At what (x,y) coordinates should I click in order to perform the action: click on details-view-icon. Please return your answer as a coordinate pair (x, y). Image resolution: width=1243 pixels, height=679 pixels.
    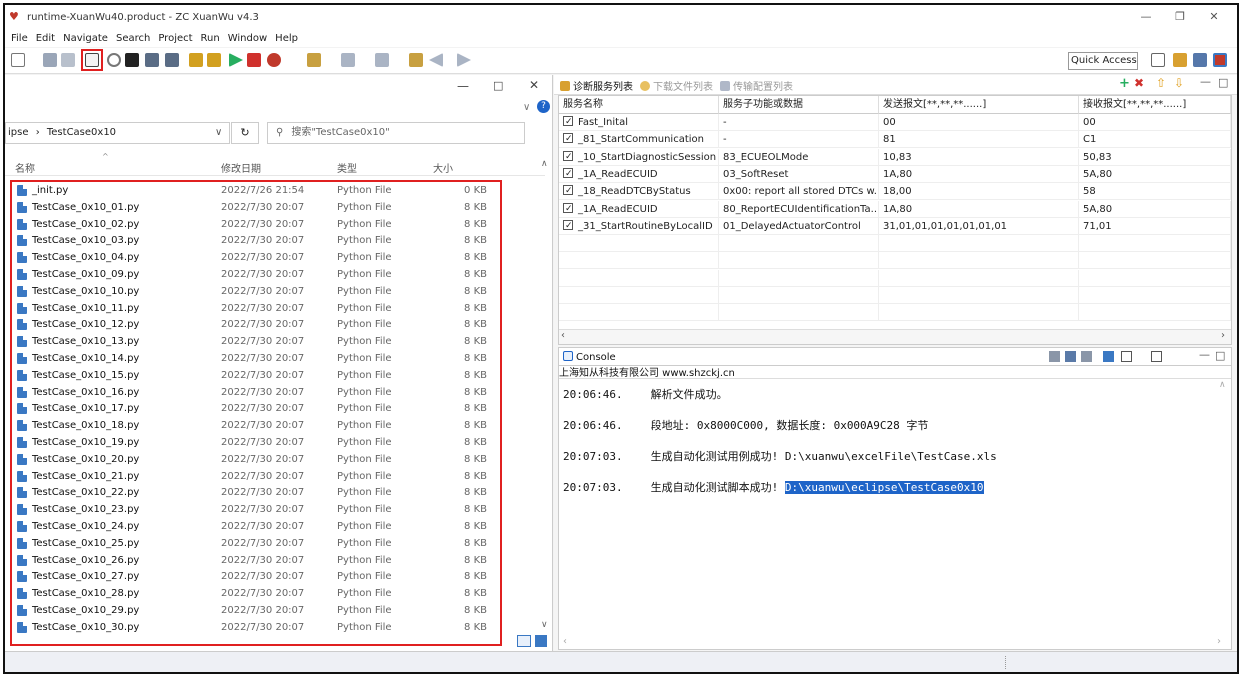
    Looking at the image, I should click on (524, 641).